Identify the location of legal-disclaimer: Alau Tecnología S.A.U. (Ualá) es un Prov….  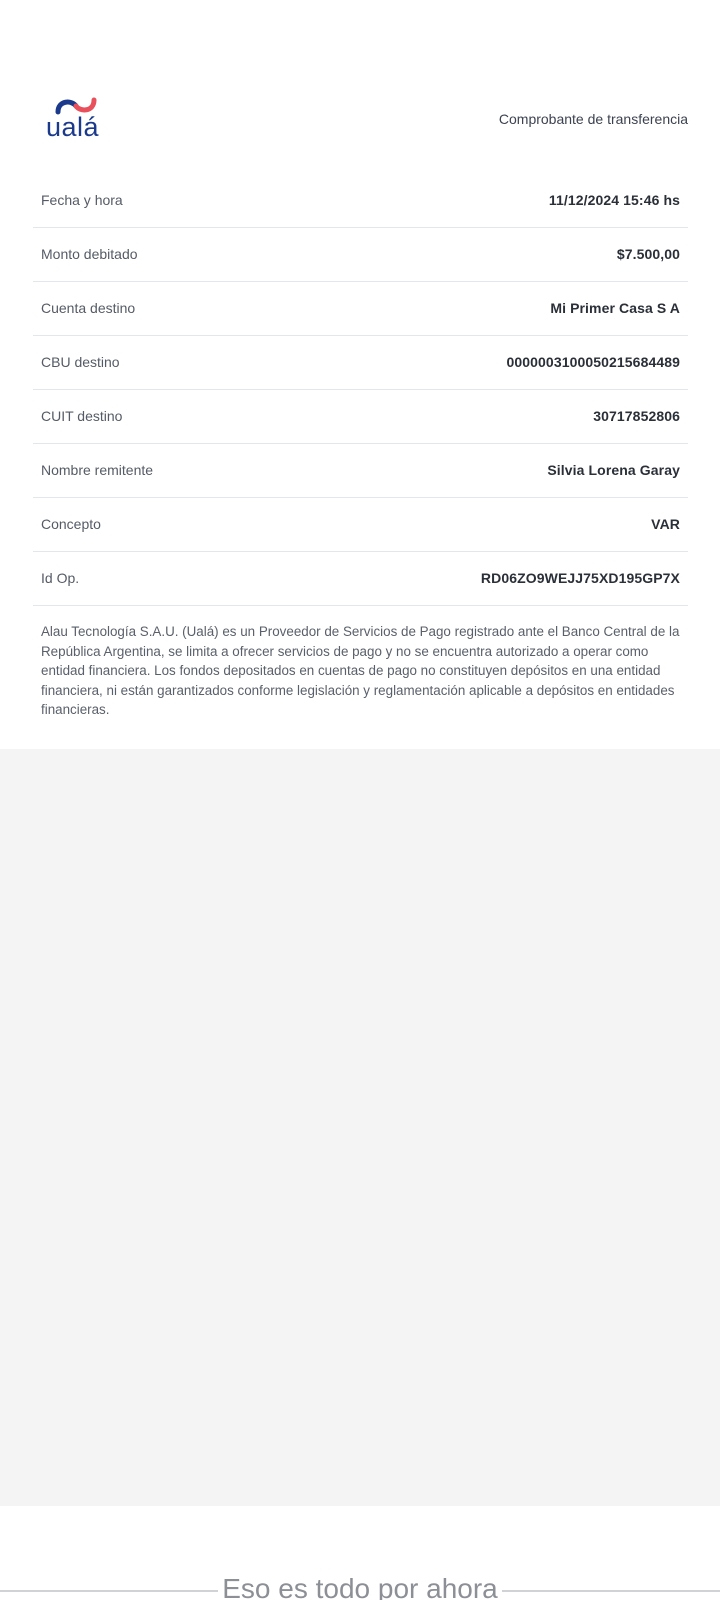
(360, 671).